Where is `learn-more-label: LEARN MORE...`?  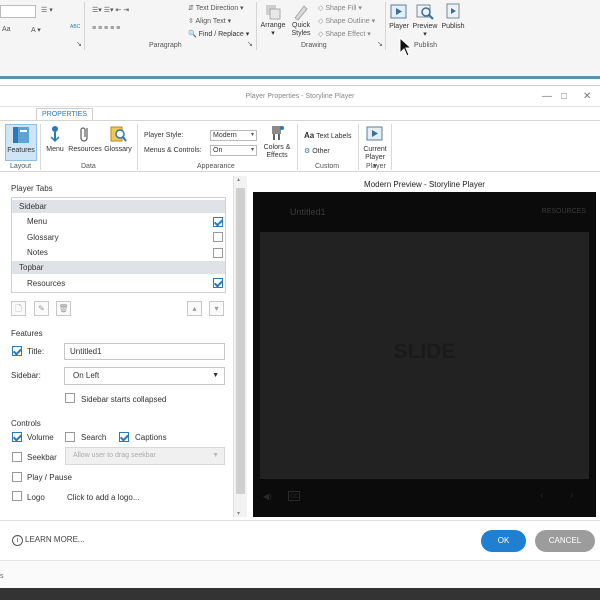 learn-more-label: LEARN MORE... is located at coordinates (55, 539).